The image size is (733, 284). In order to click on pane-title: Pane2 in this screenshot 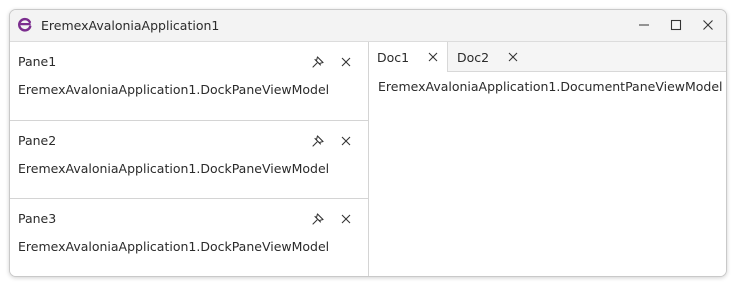, I will do `click(37, 140)`.